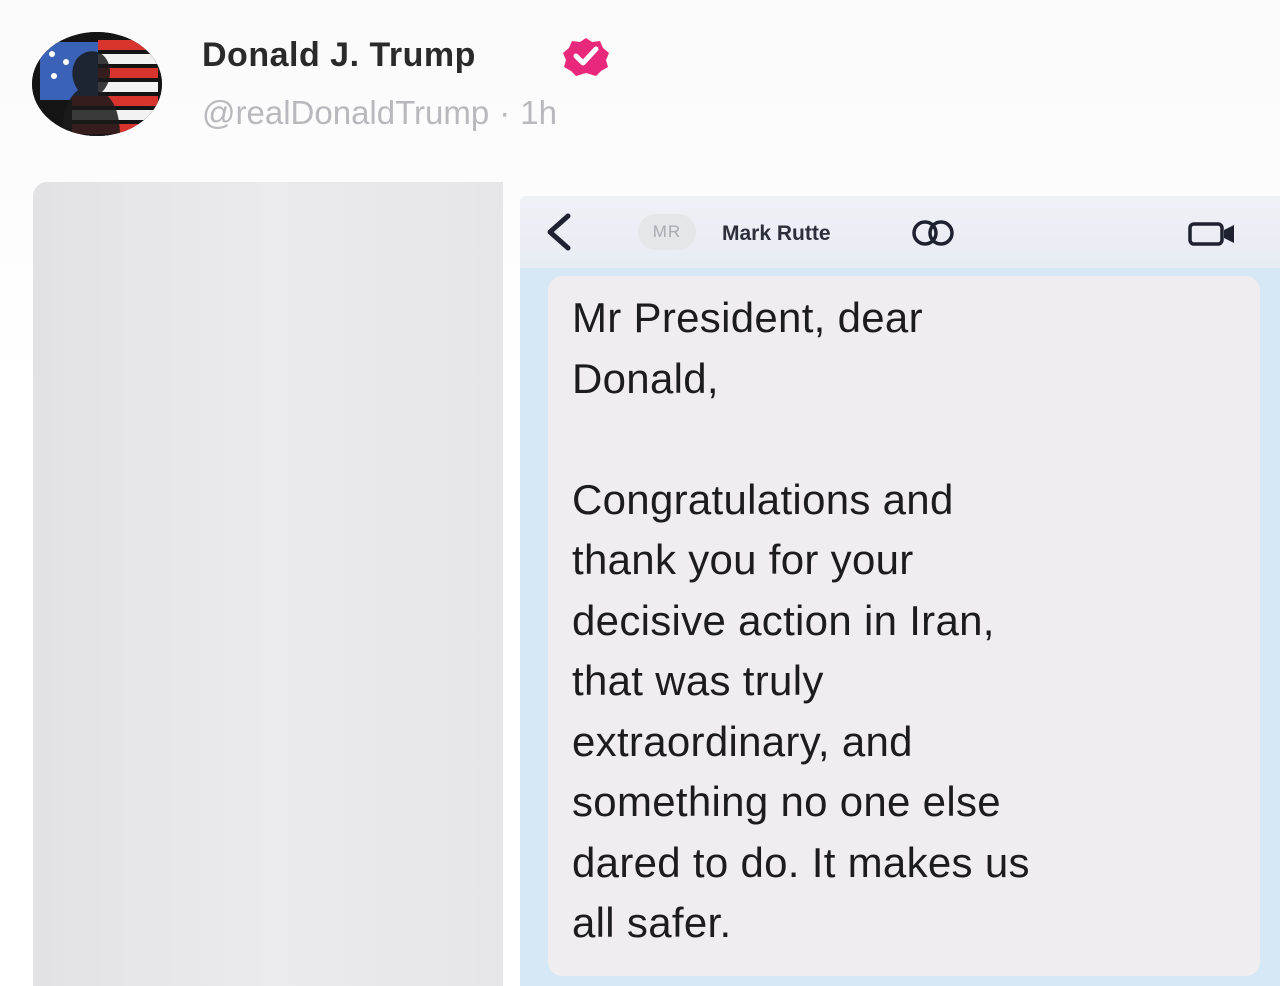 The image size is (1280, 986). What do you see at coordinates (586, 56) in the screenshot?
I see `verified-badge-icon` at bounding box center [586, 56].